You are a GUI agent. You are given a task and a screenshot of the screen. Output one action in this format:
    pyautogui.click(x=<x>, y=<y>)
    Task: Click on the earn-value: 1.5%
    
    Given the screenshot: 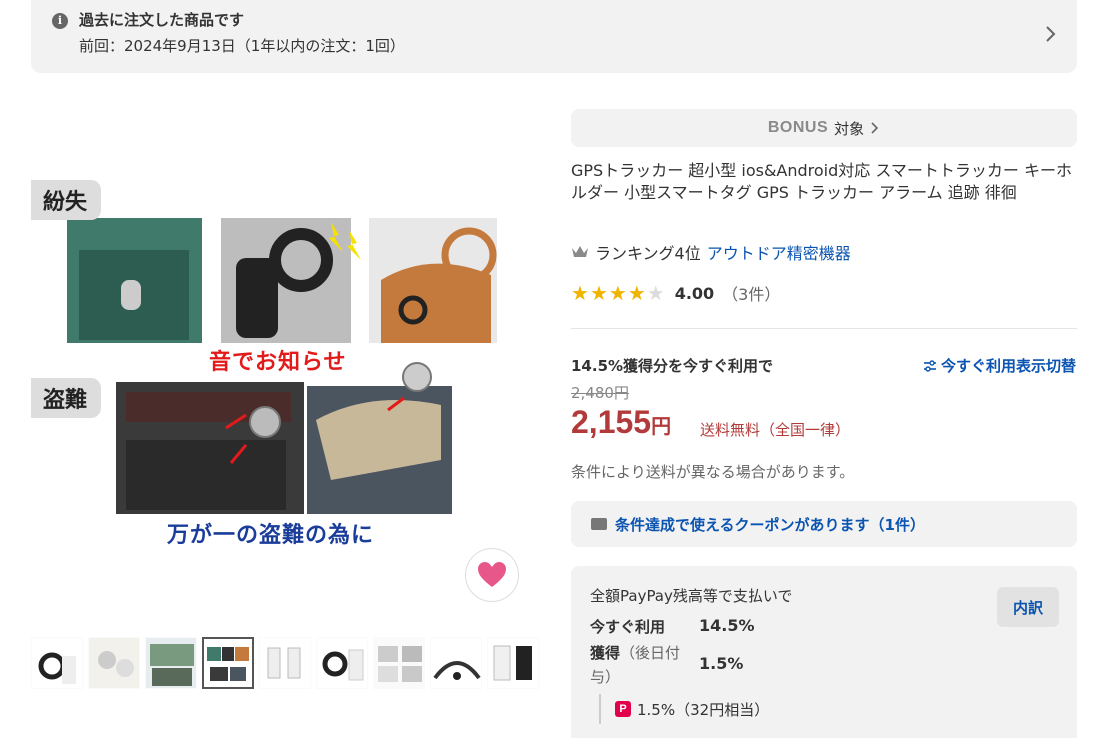 What is the action you would take?
    pyautogui.click(x=721, y=663)
    